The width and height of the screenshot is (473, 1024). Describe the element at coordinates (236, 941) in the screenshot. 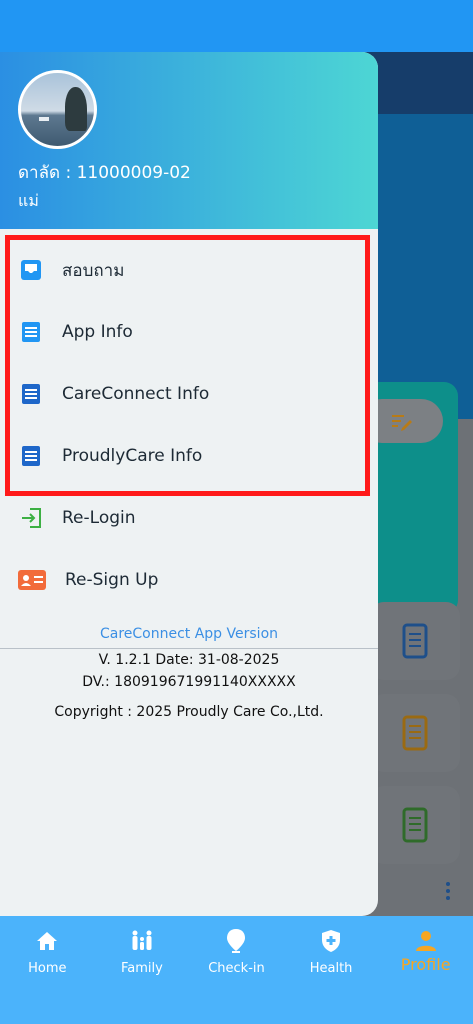

I see `location-icon` at that location.